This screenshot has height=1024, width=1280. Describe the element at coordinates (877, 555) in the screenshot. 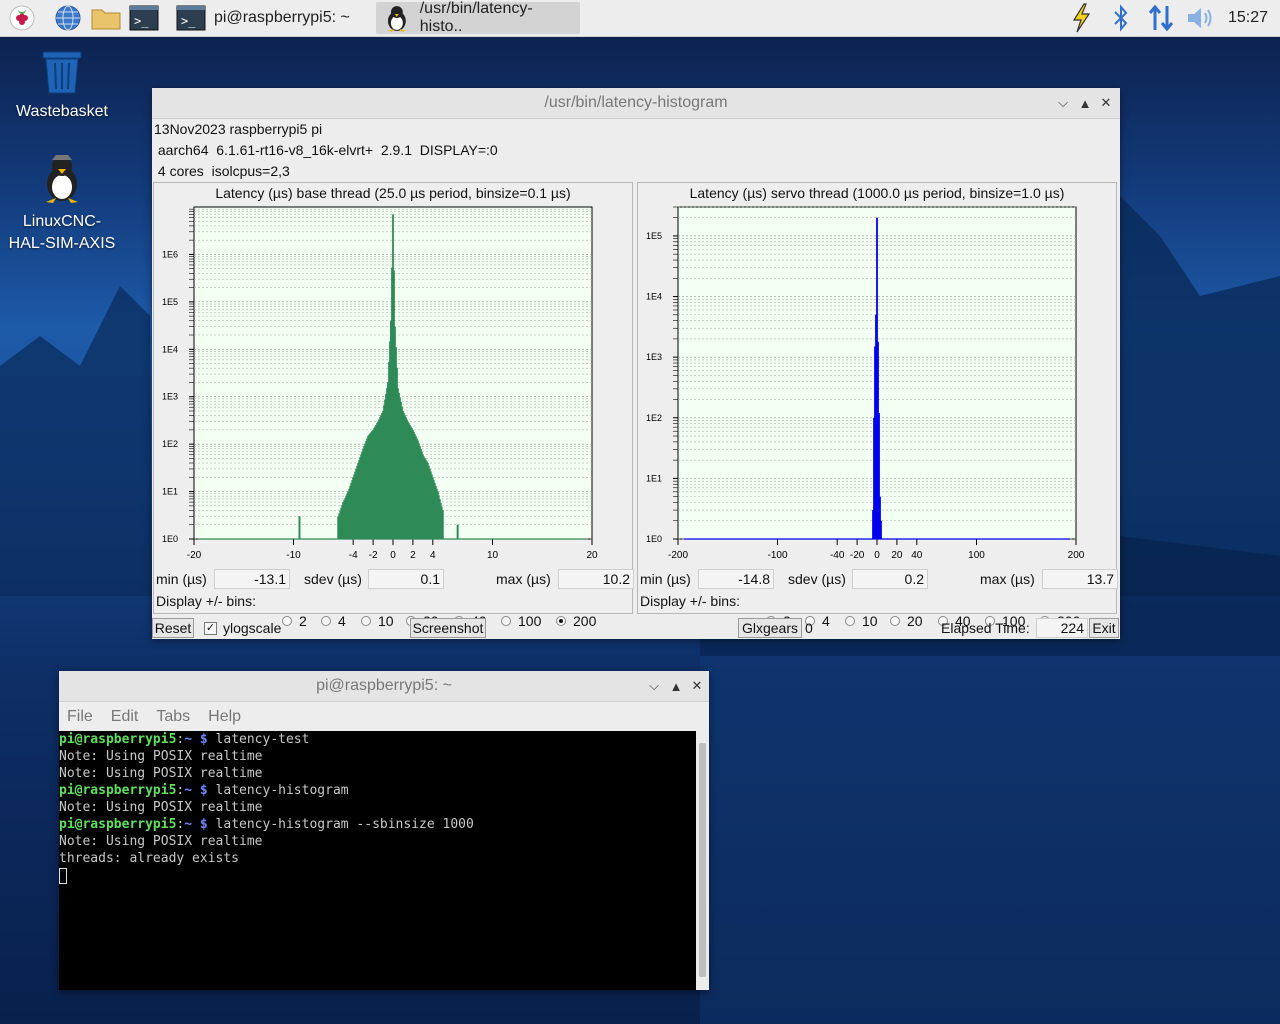

I see `servo-x-tick-label: 0` at that location.